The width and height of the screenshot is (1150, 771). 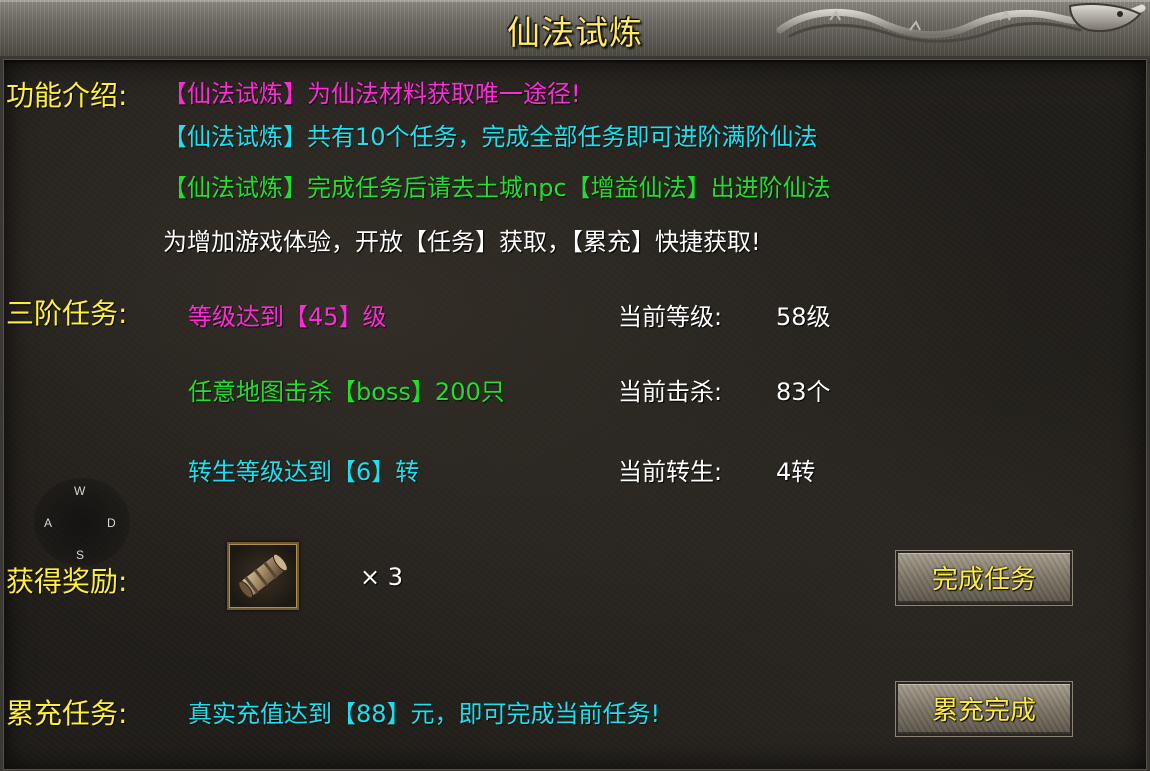 I want to click on intro-line-3: 【仙法试炼】完成任务后请去土城npc【增益仙法】出进阶仙法, so click(x=497, y=188).